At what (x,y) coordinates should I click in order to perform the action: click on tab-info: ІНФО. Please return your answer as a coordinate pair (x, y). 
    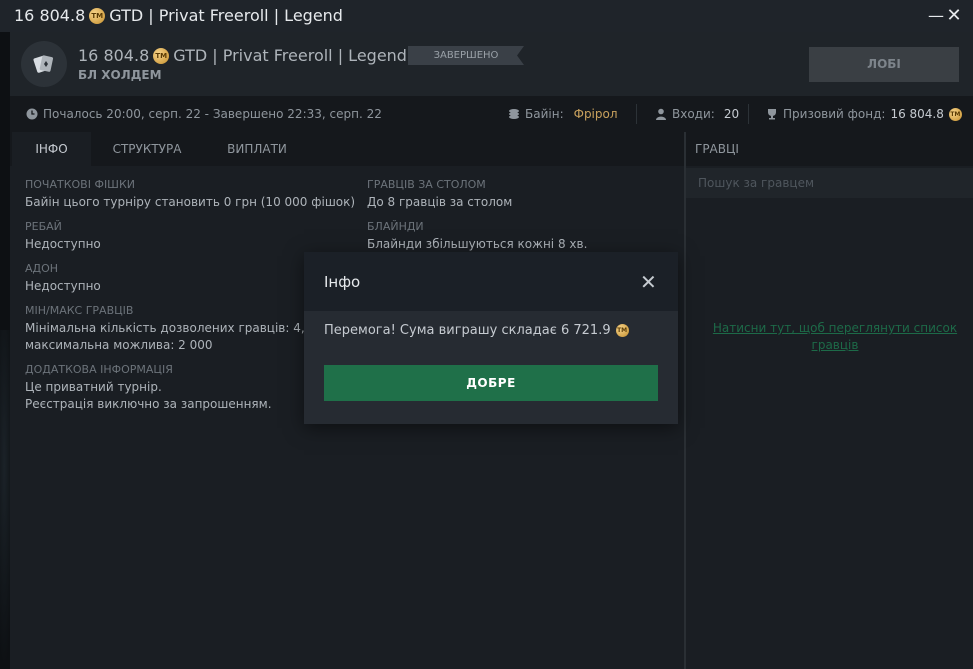
    Looking at the image, I should click on (51, 149).